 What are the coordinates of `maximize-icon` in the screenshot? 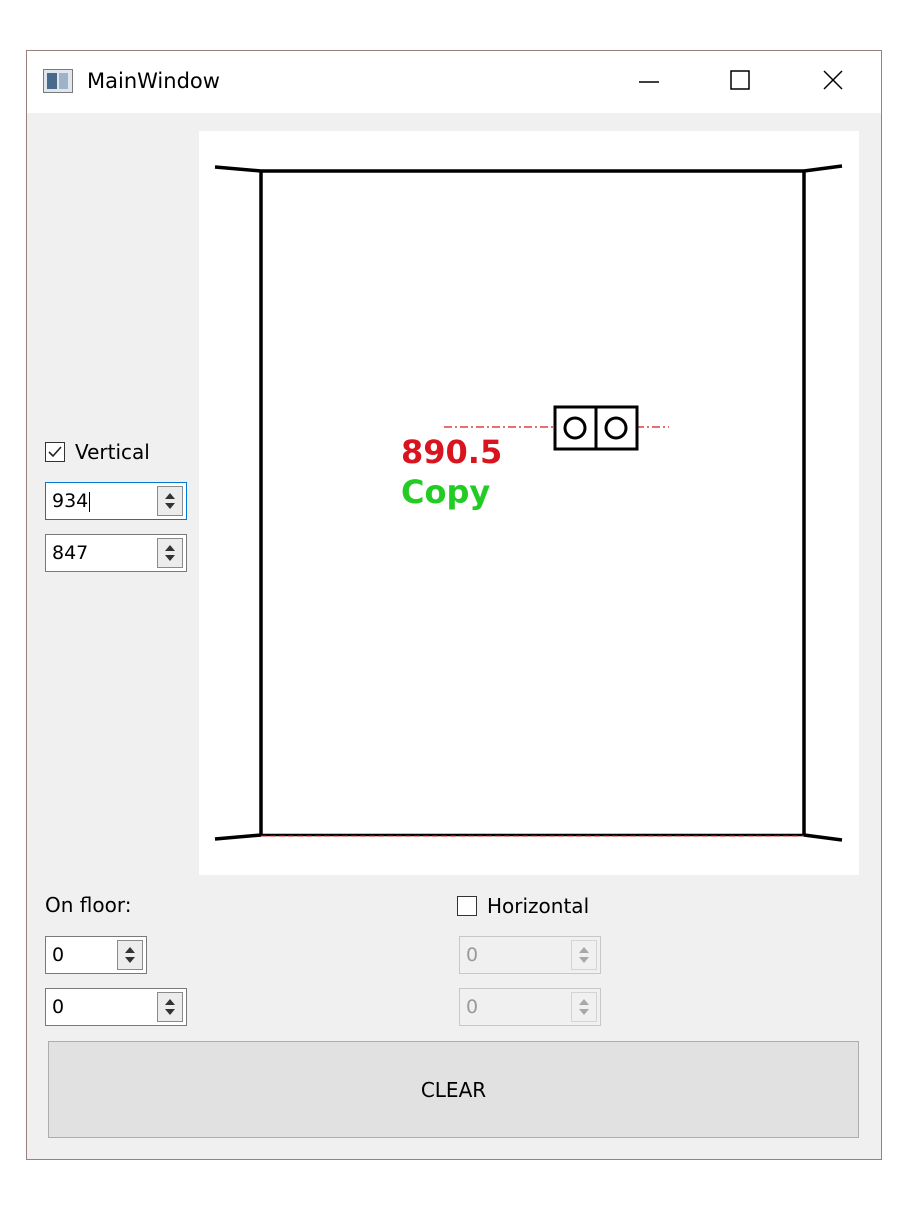 It's located at (740, 80).